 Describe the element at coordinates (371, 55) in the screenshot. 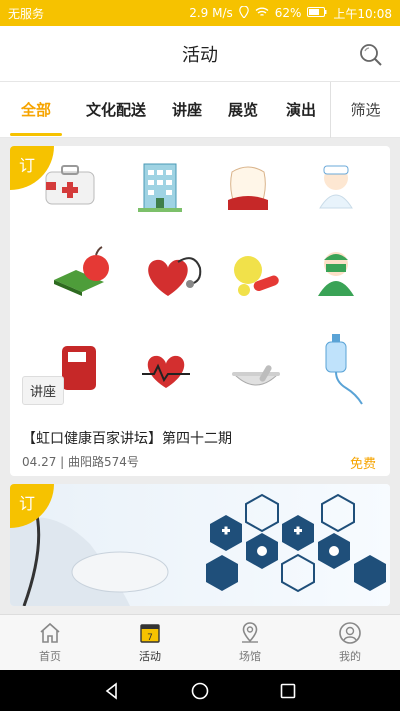

I see `search-icon` at that location.